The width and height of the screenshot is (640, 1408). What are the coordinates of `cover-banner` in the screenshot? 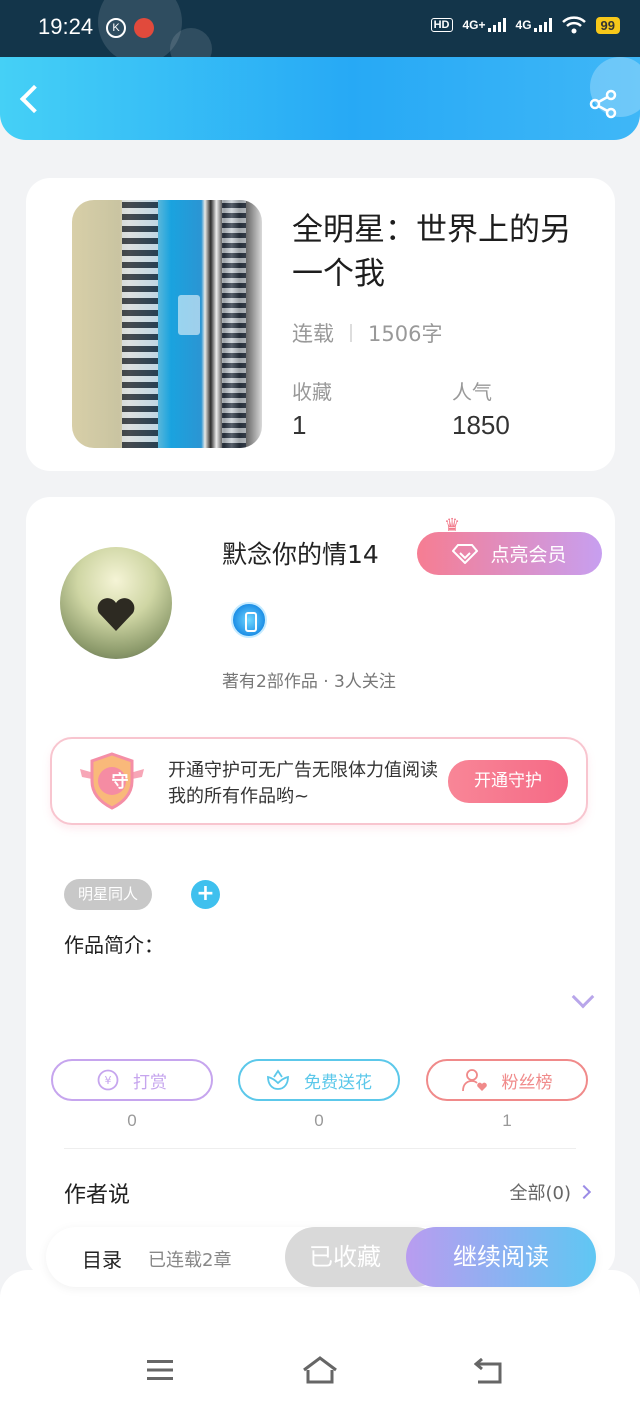 It's located at (189, 315).